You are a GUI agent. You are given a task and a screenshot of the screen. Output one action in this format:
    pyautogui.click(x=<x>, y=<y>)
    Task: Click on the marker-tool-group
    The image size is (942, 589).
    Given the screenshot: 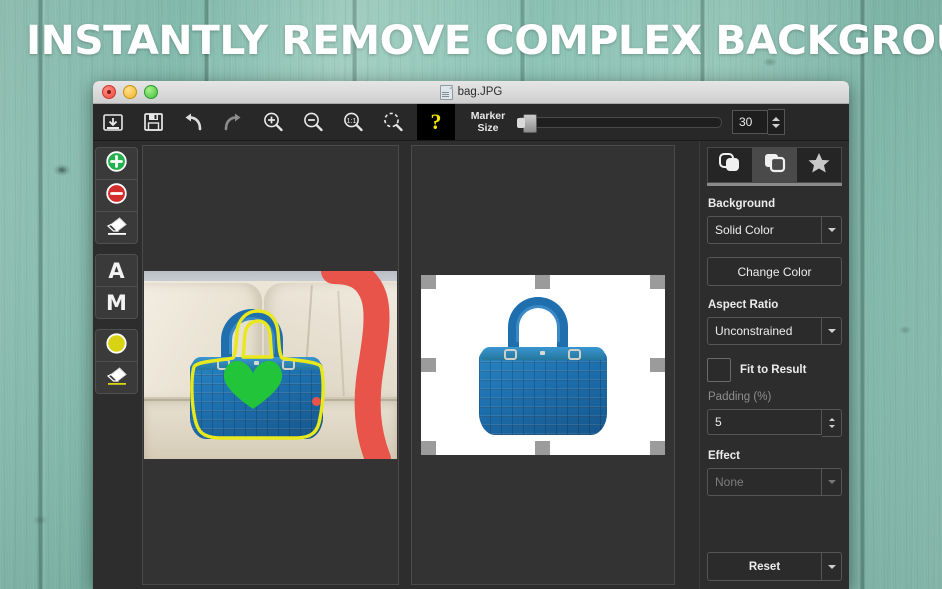 What is the action you would take?
    pyautogui.click(x=116, y=195)
    